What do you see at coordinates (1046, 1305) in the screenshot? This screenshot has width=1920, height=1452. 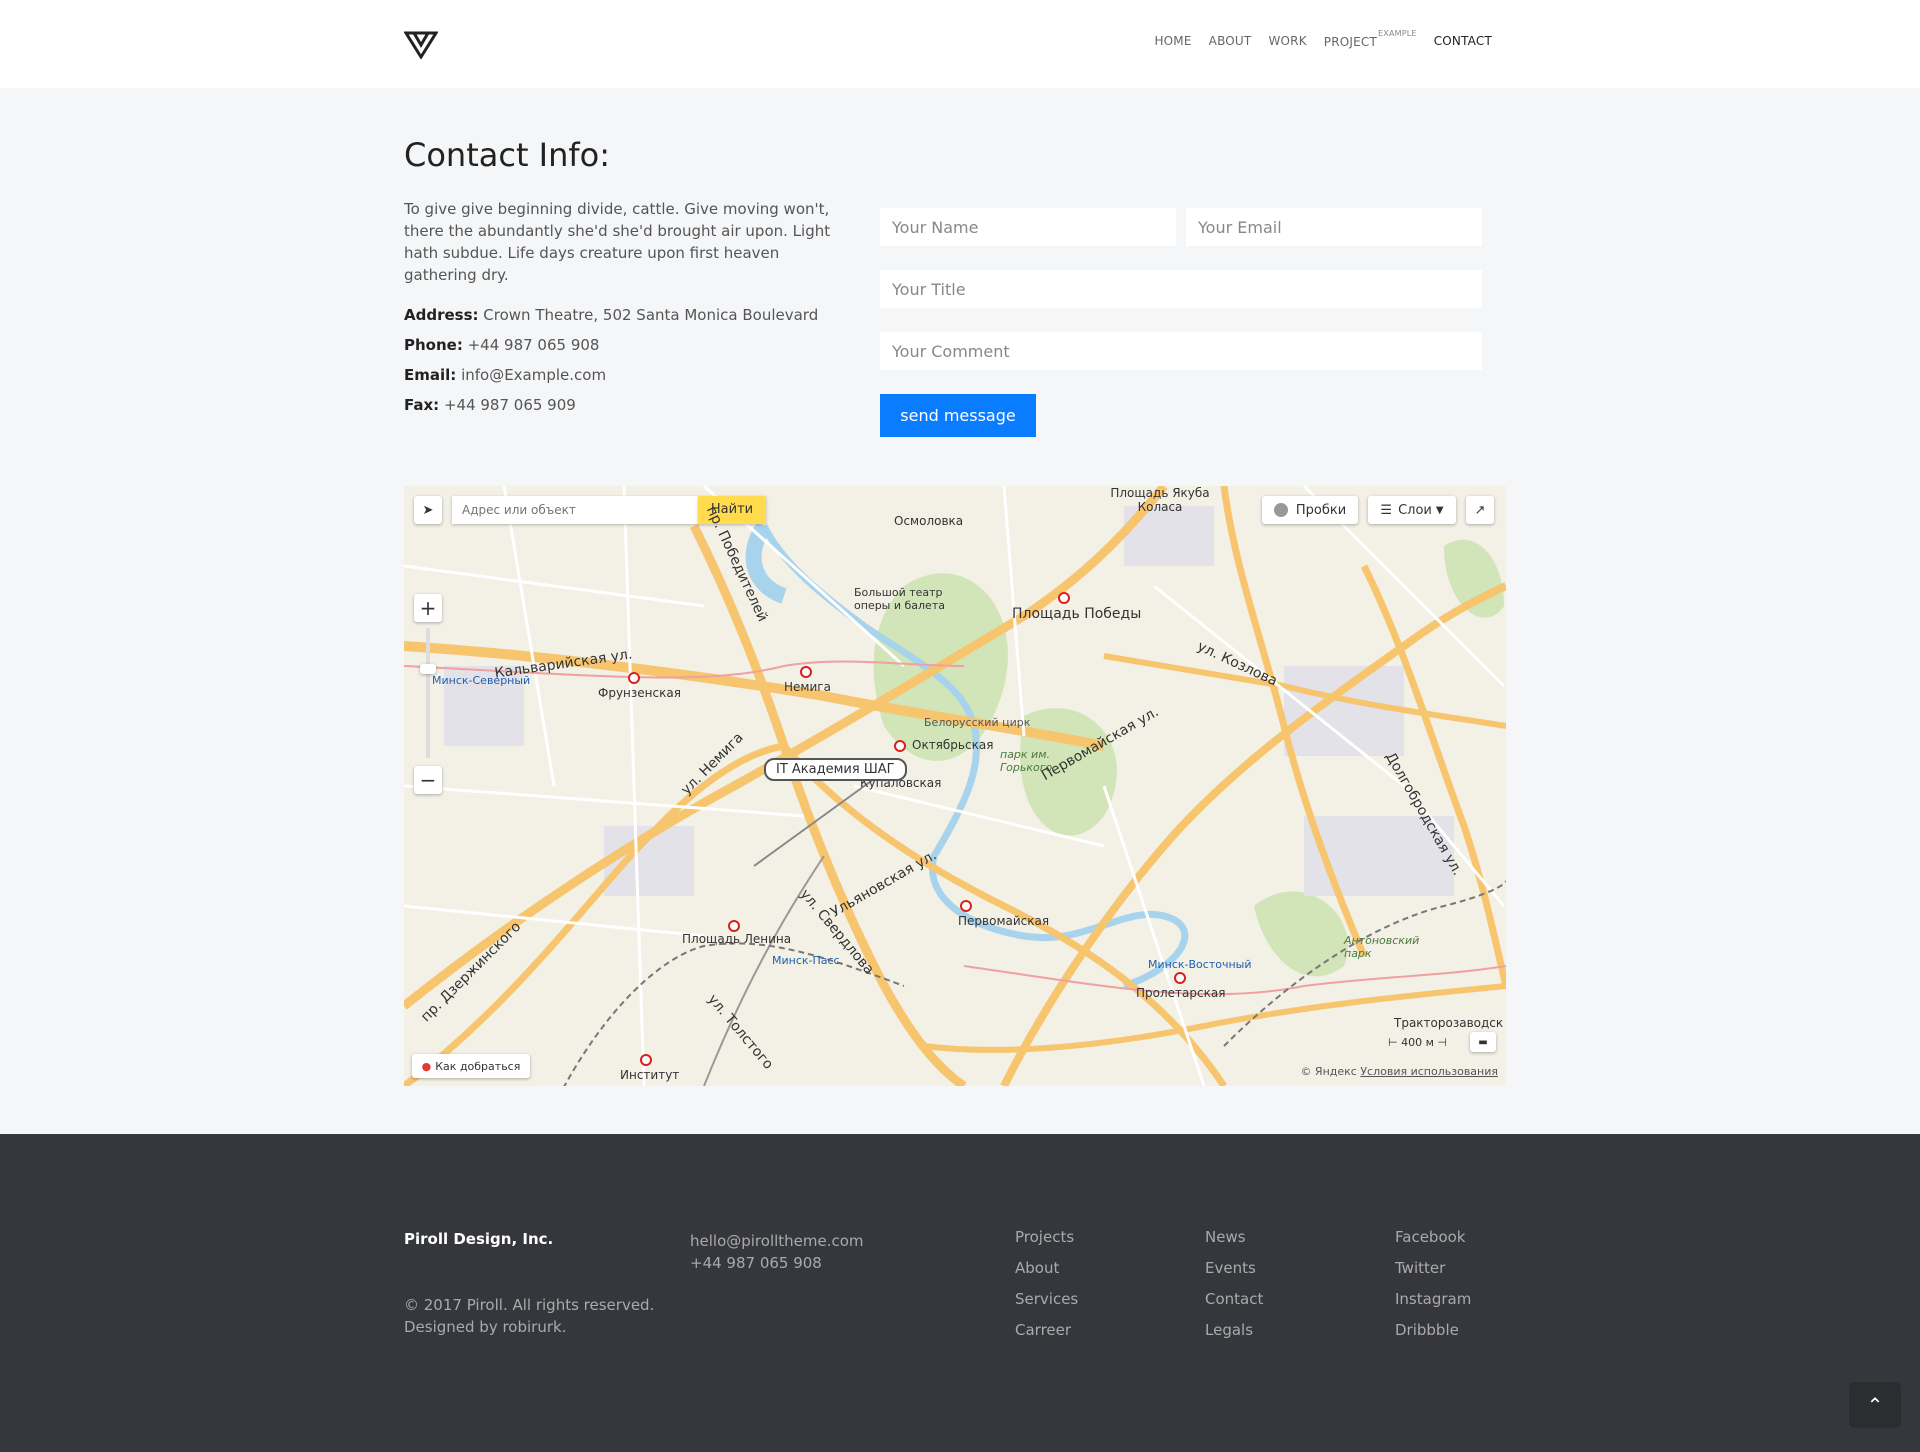 I see `footer-link-services: Services` at bounding box center [1046, 1305].